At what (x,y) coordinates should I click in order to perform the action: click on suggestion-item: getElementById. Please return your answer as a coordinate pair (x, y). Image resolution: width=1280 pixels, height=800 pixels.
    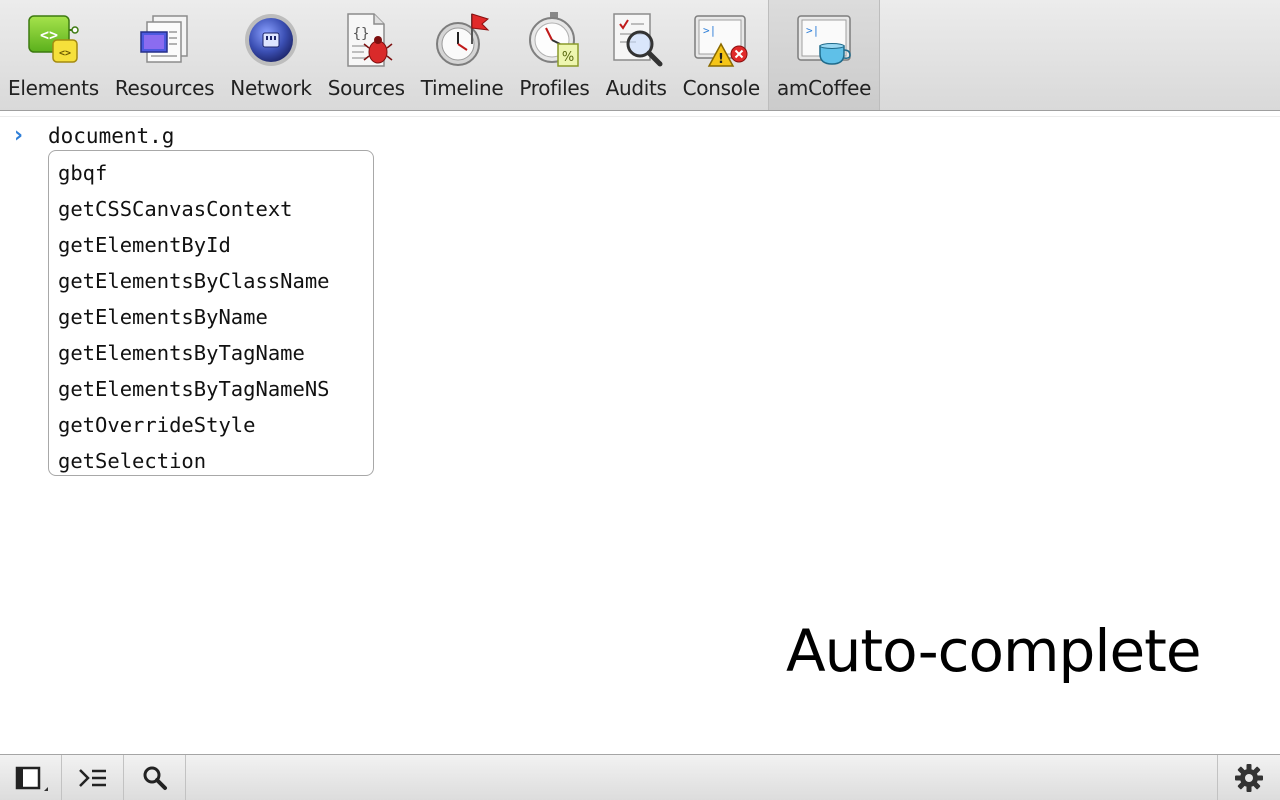
    Looking at the image, I should click on (211, 245).